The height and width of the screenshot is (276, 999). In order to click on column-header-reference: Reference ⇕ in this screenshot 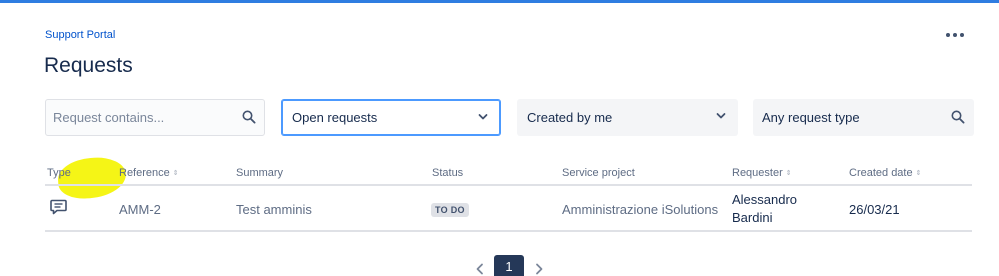, I will do `click(149, 173)`.